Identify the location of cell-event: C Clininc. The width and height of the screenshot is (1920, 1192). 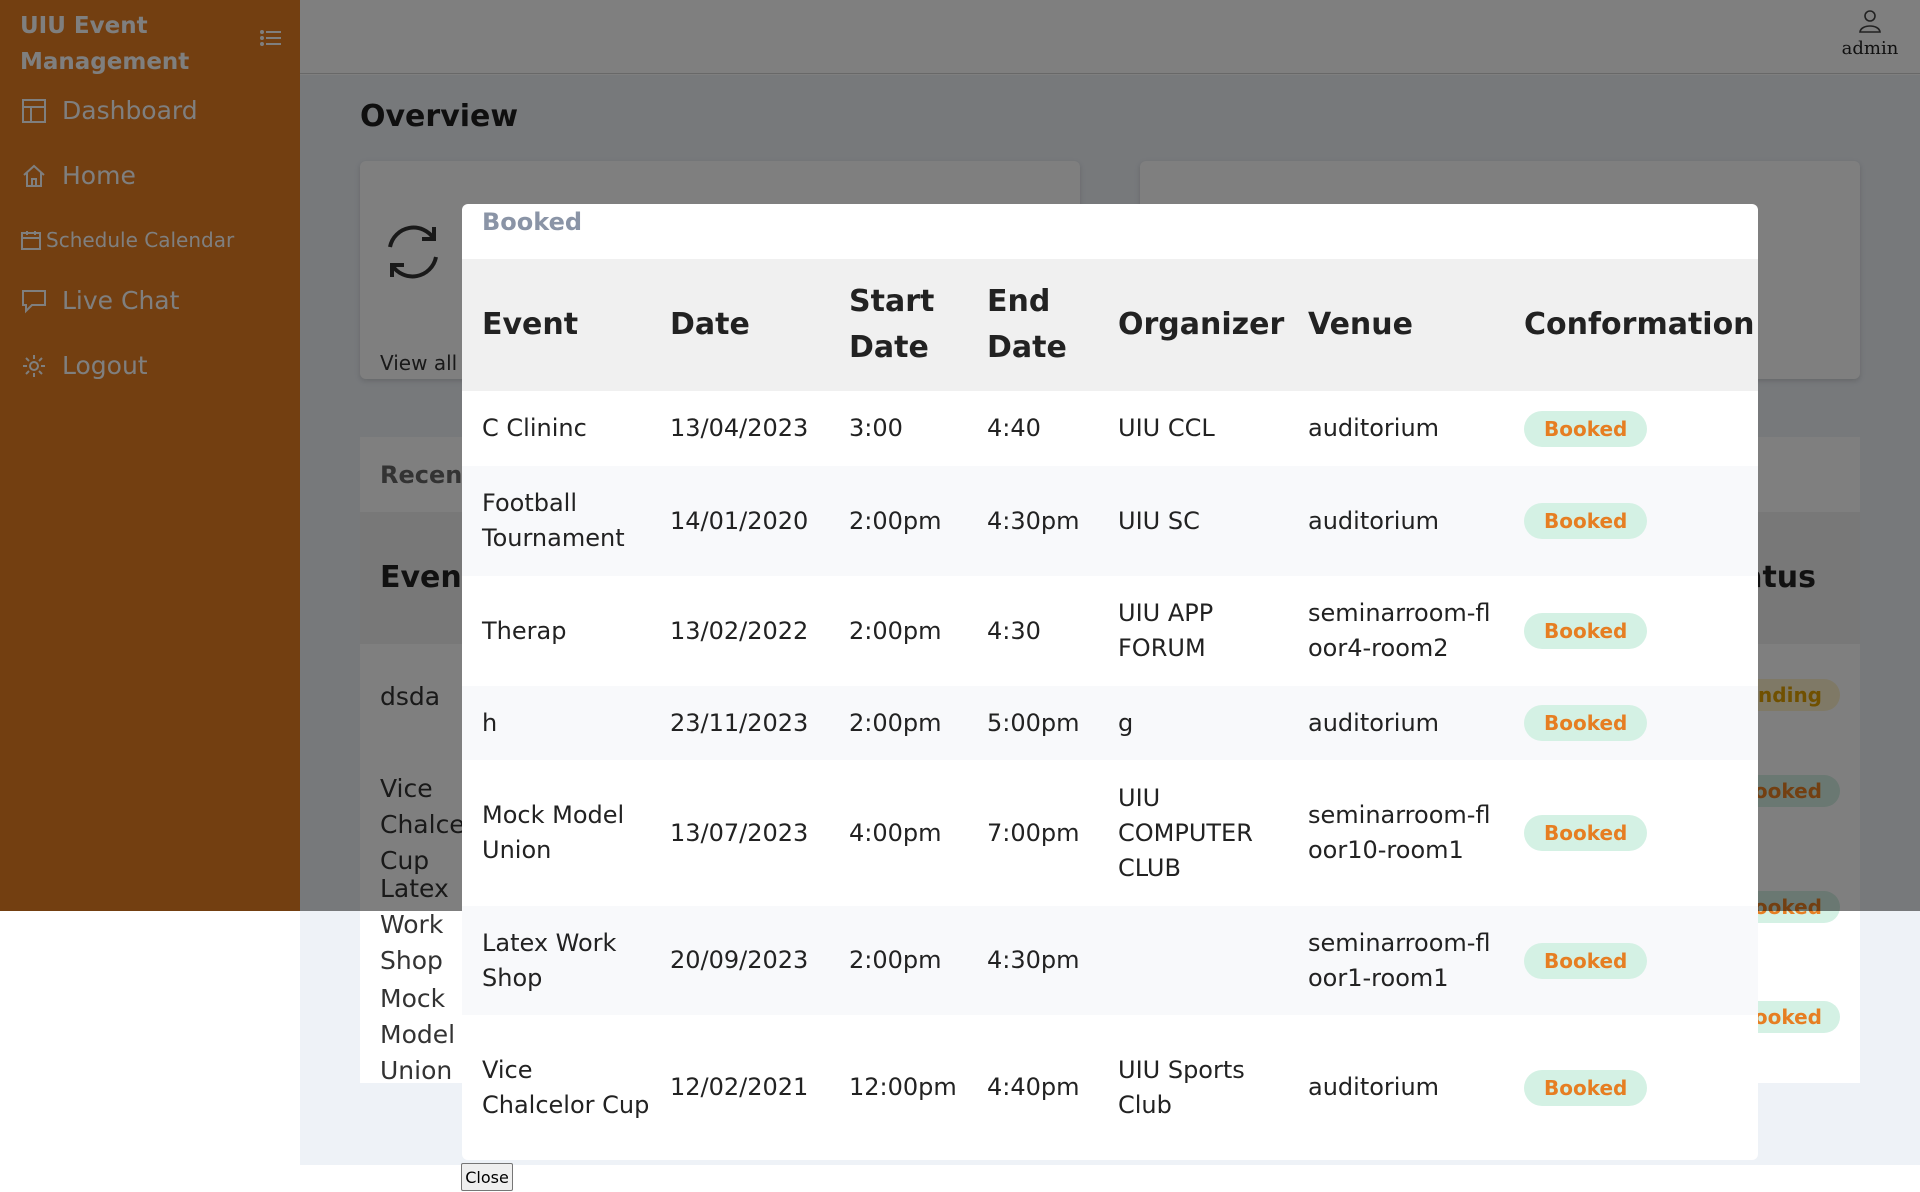
(534, 428).